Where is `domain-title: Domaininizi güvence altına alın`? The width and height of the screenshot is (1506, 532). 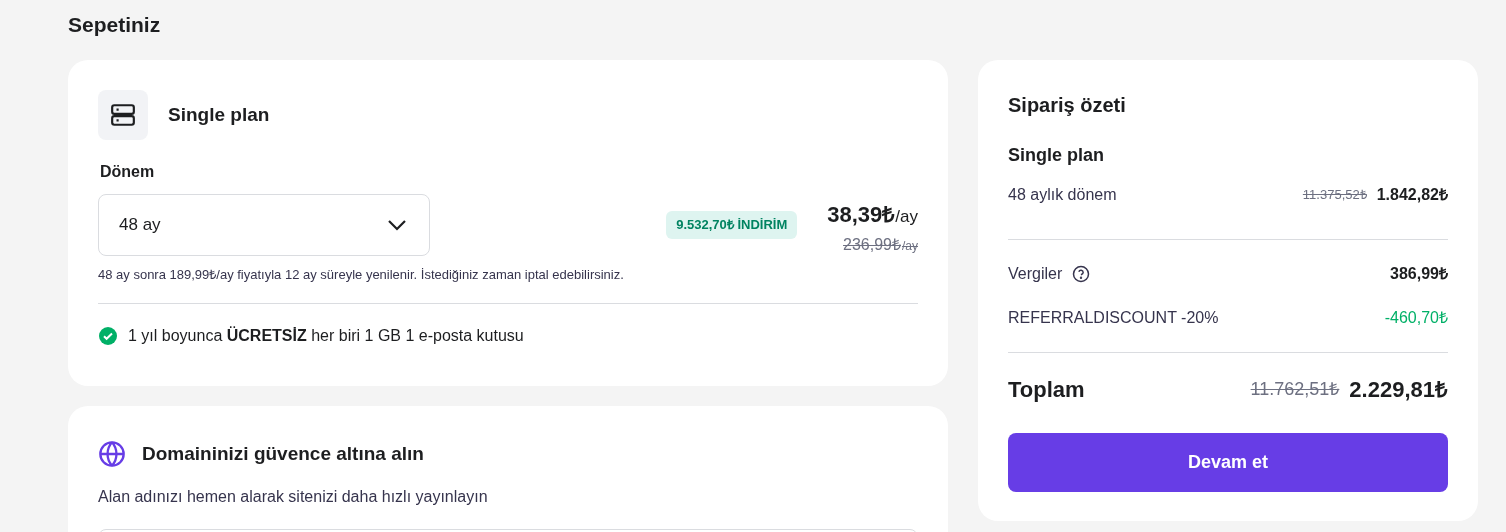 domain-title: Domaininizi güvence altına alın is located at coordinates (283, 454).